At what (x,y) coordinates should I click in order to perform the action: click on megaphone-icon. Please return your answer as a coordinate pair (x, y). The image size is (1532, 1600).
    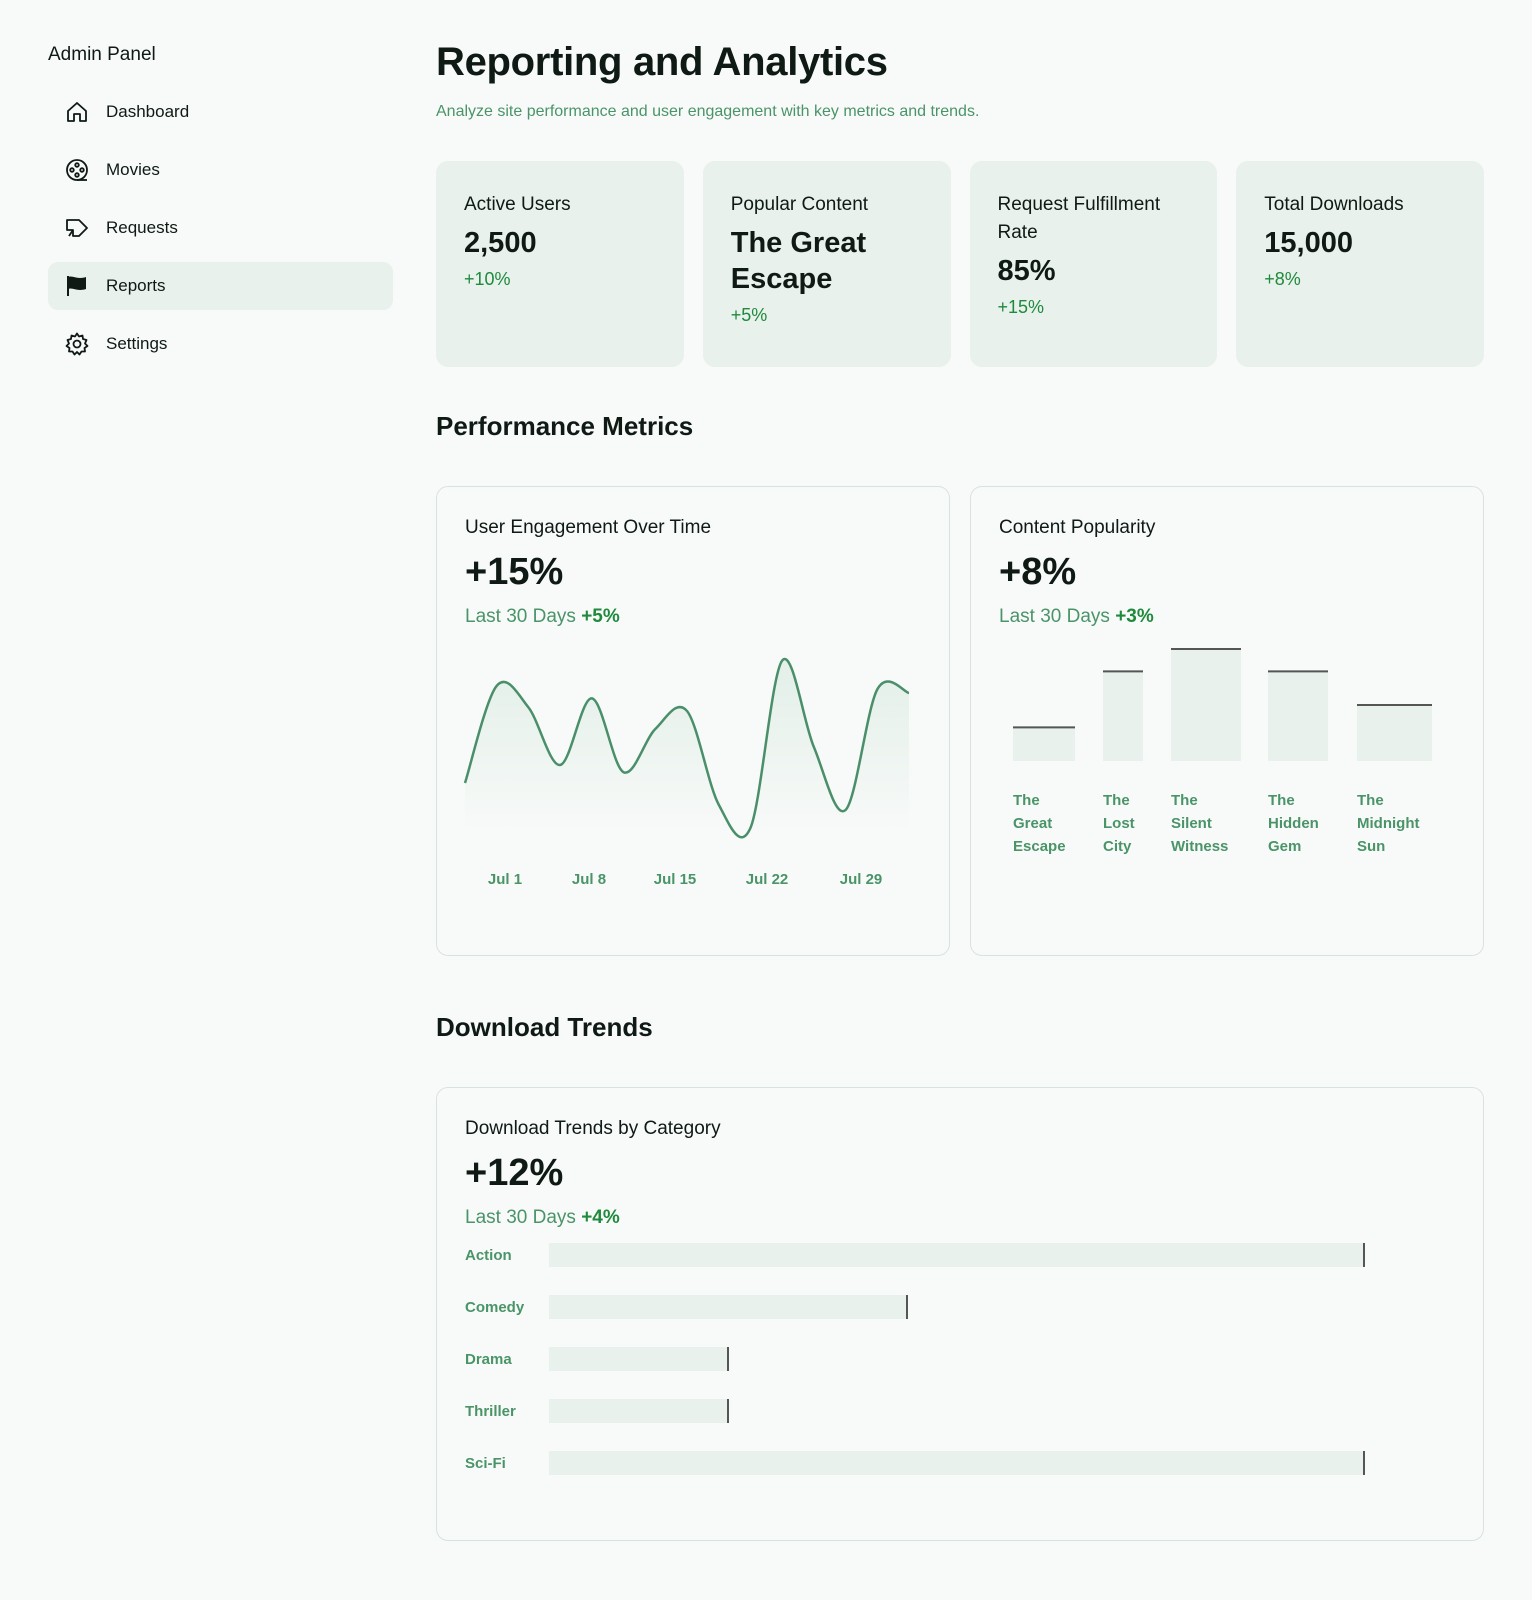
    Looking at the image, I should click on (77, 228).